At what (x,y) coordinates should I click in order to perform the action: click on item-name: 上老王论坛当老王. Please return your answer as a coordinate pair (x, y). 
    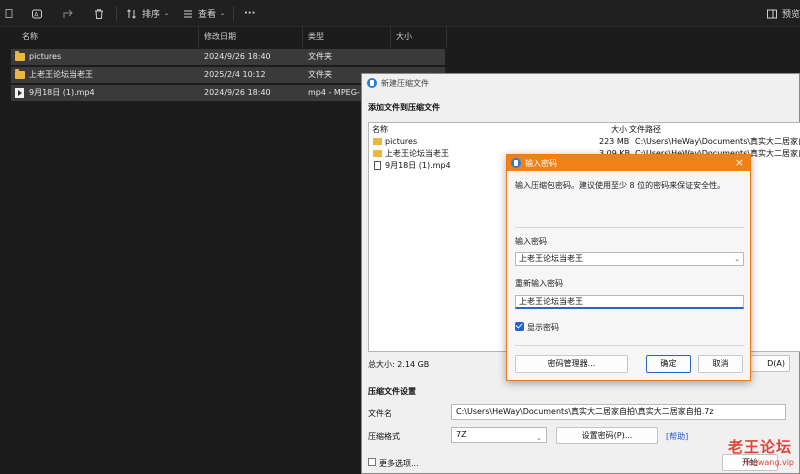
    Looking at the image, I should click on (417, 153).